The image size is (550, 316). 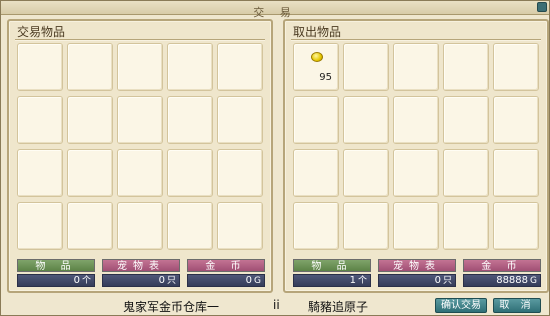 I want to click on gold-amount-value: 0, so click(x=249, y=280).